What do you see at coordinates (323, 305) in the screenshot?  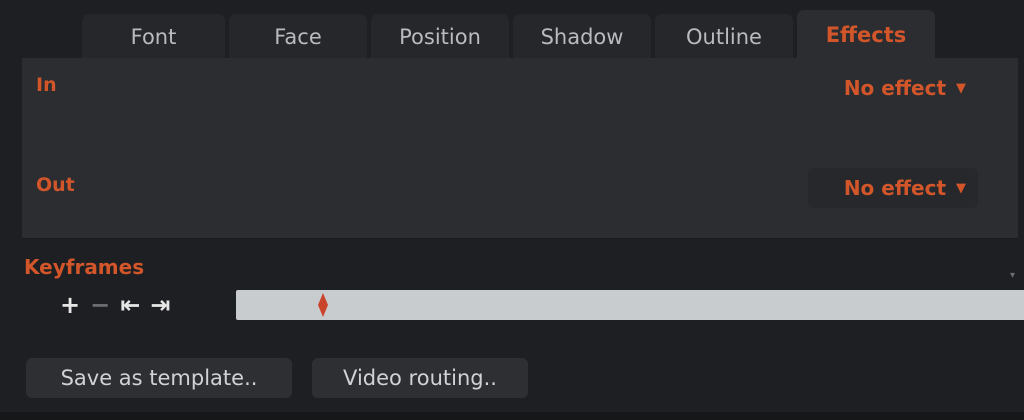 I see `keyframe-marker-icon` at bounding box center [323, 305].